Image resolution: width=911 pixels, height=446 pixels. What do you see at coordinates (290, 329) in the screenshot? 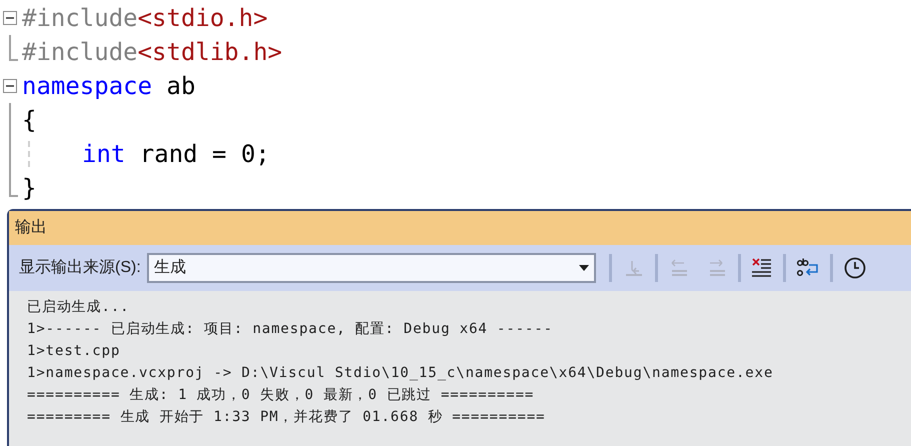
I see `output-line: 1>------ 已启动生成: 项目: namespace, 配置: Debug x64 ------` at bounding box center [290, 329].